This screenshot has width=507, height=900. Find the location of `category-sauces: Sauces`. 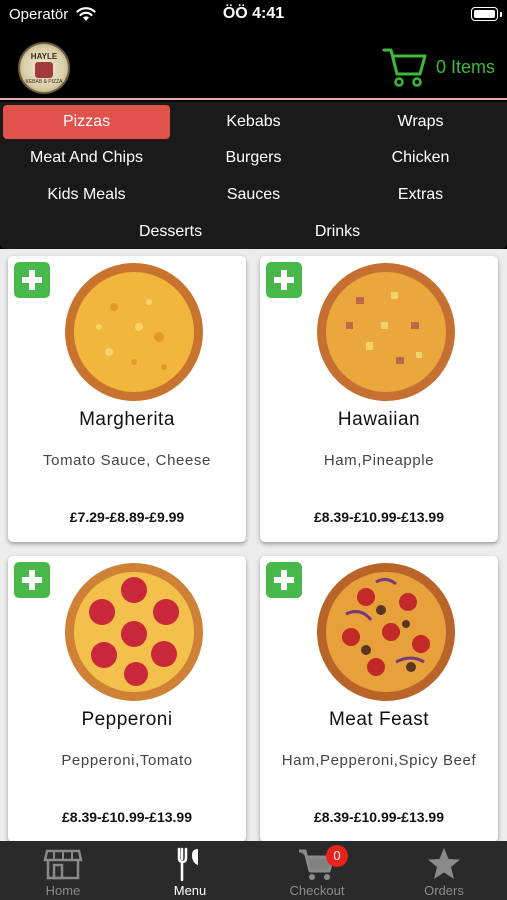

category-sauces: Sauces is located at coordinates (253, 195).